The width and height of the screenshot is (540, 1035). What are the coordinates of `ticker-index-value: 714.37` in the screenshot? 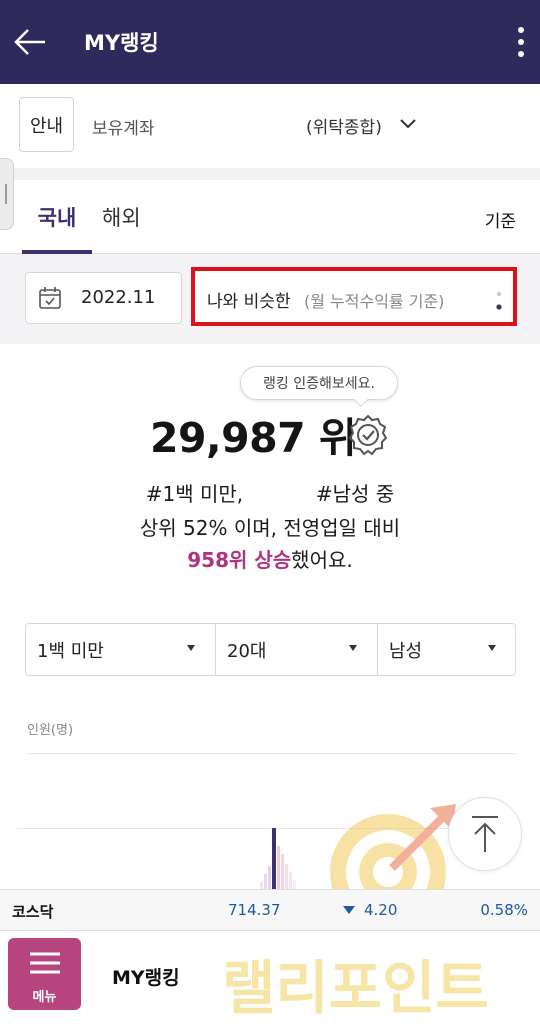 It's located at (254, 910).